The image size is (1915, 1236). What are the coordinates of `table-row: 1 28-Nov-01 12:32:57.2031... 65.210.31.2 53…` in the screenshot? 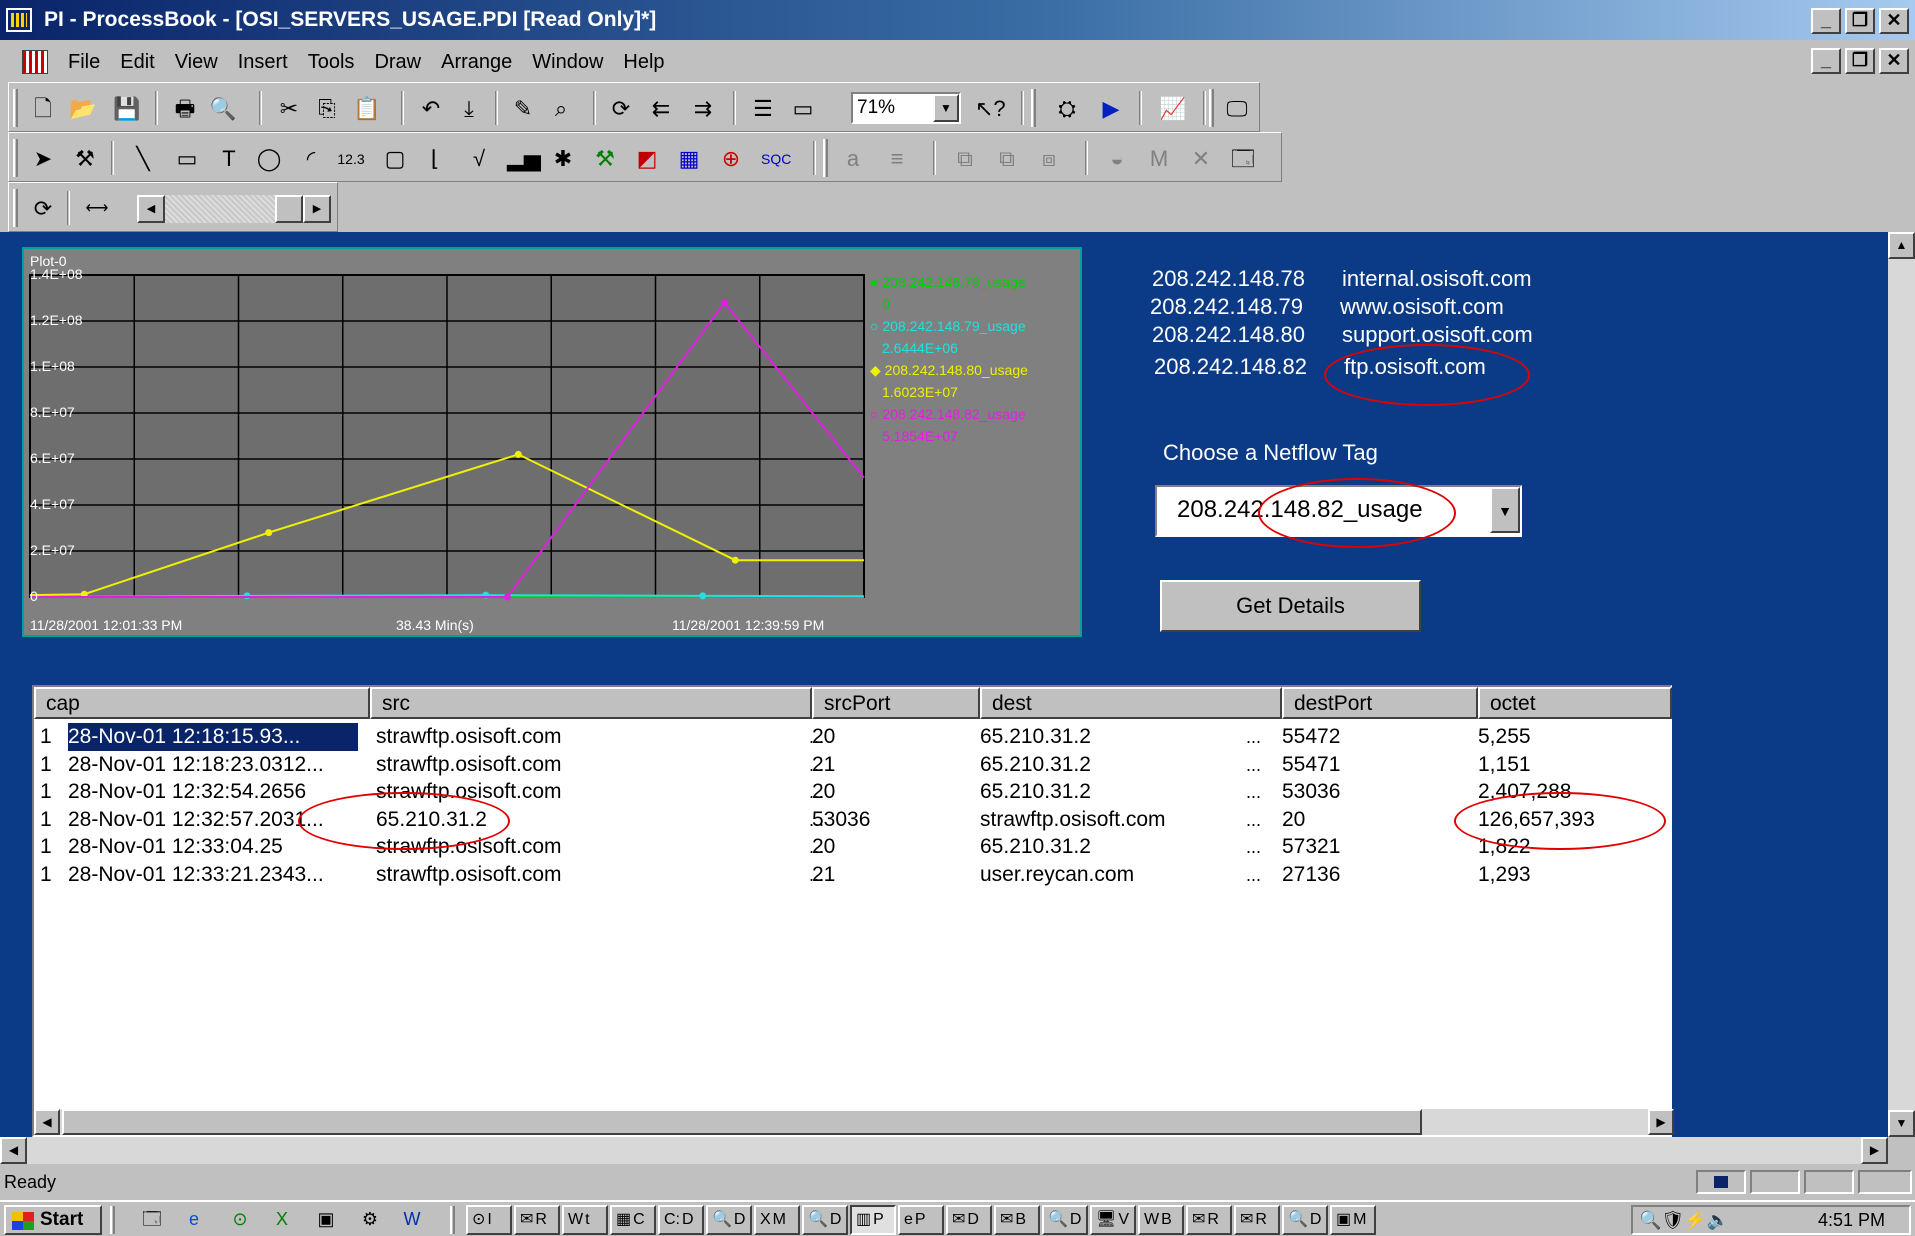 It's located at (852, 820).